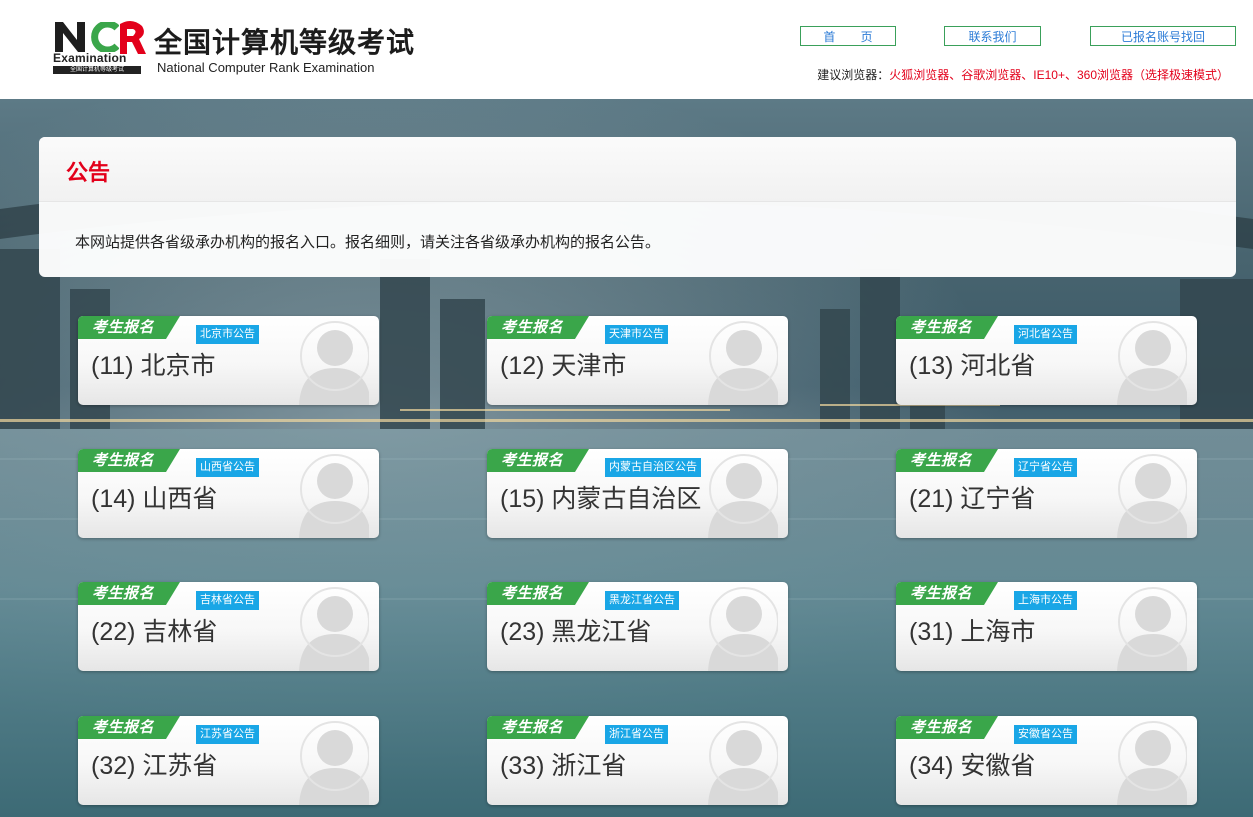 The height and width of the screenshot is (817, 1253). What do you see at coordinates (227, 334) in the screenshot?
I see `province-announcement-tag: 北京市公告` at bounding box center [227, 334].